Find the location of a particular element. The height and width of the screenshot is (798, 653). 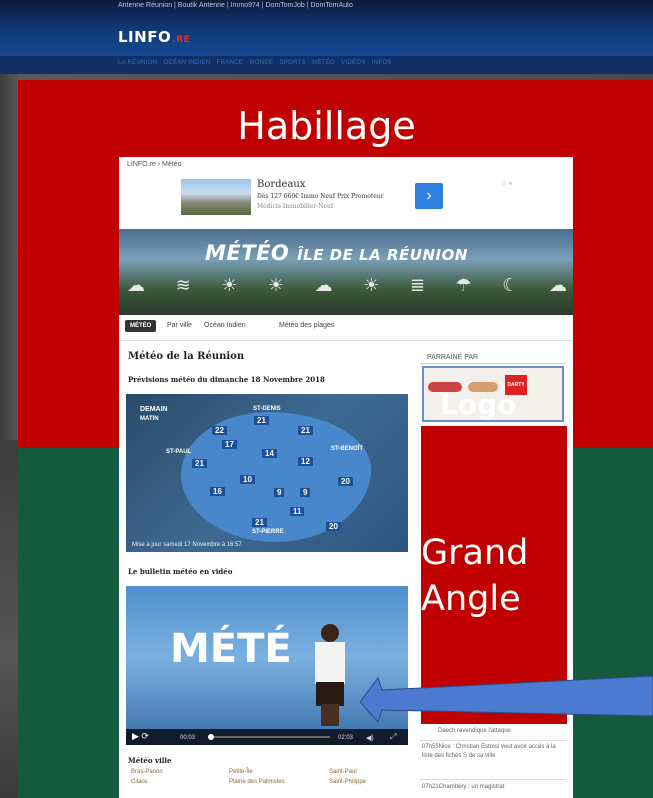

presenter-body is located at coordinates (330, 663).